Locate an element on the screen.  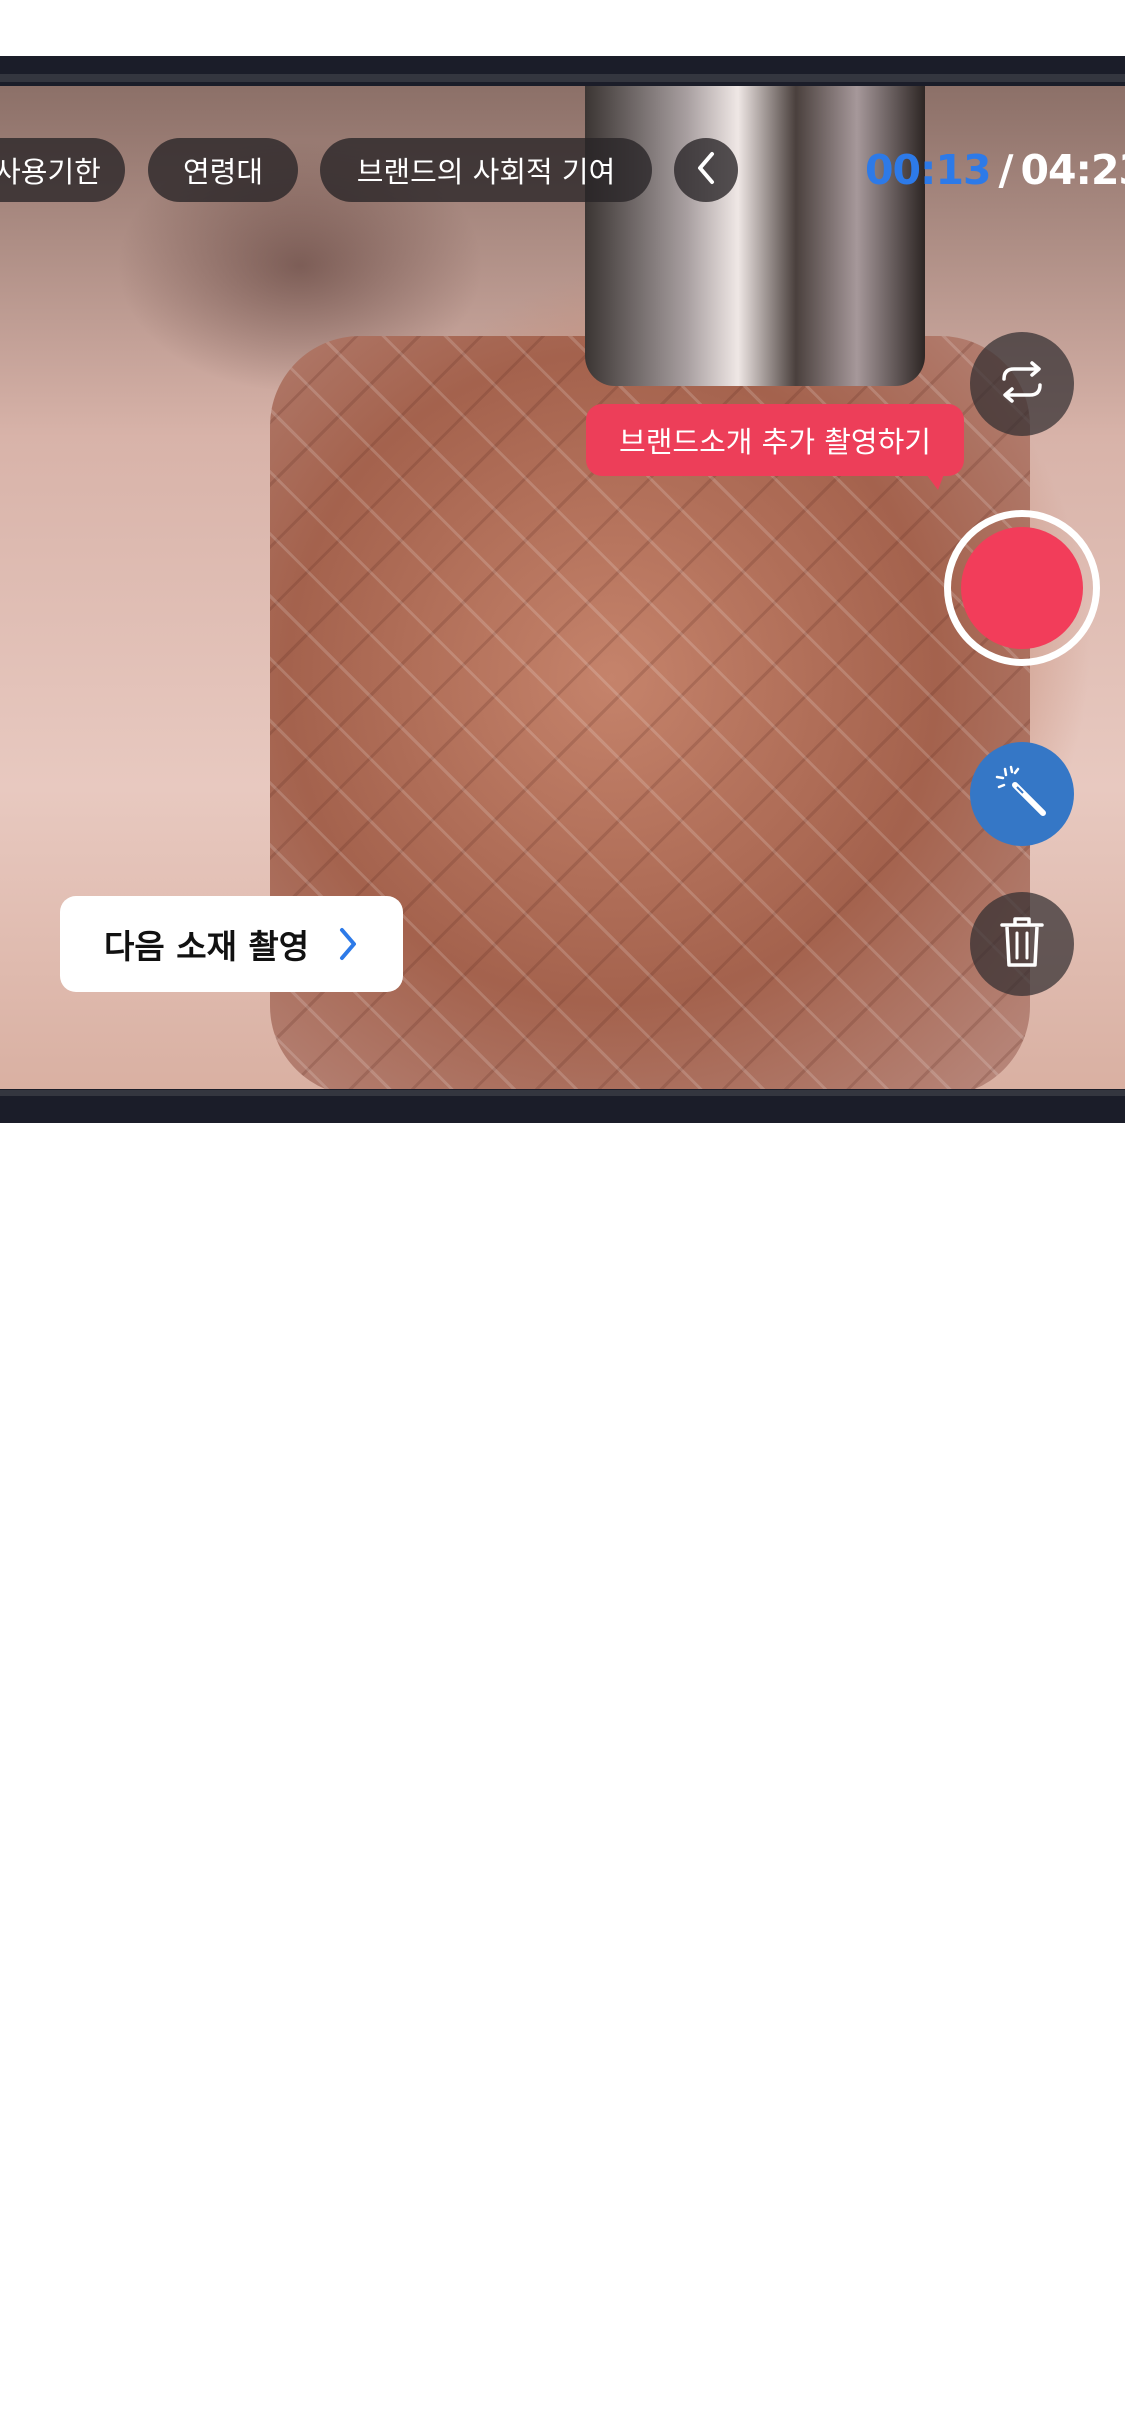
next-material-button: 다음 소재 촬영 is located at coordinates (231, 944).